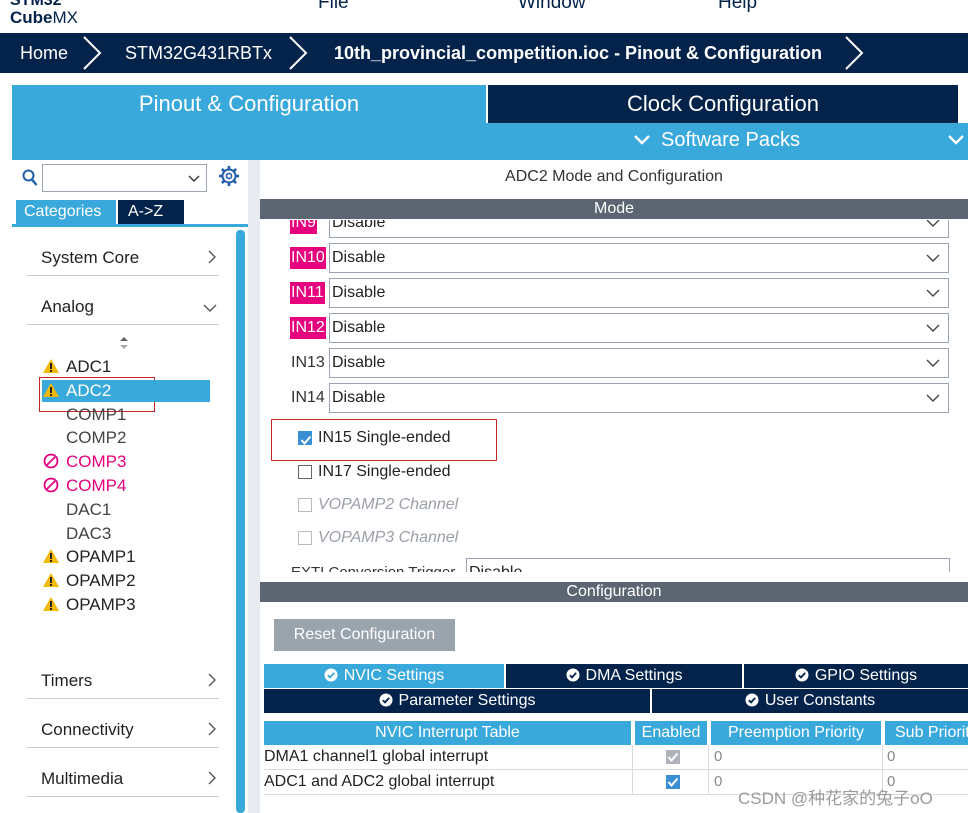  I want to click on peripheral-item-dac3: DAC3, so click(88, 534).